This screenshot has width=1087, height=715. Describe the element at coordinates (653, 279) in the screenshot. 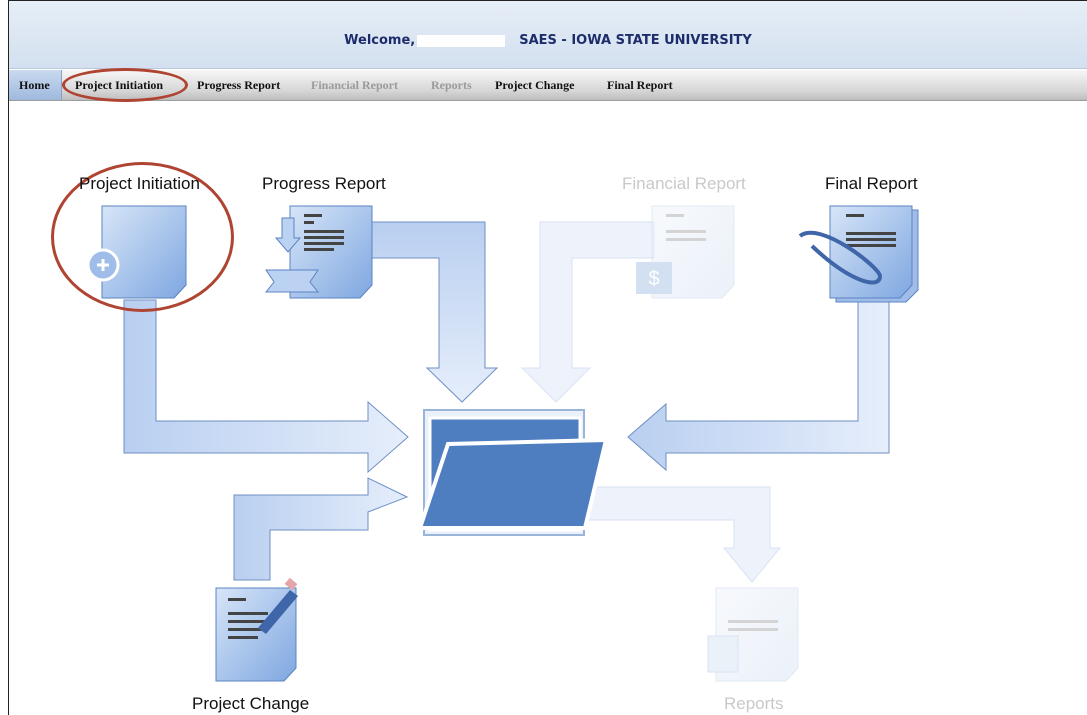

I see `dollar-symbol: $` at that location.